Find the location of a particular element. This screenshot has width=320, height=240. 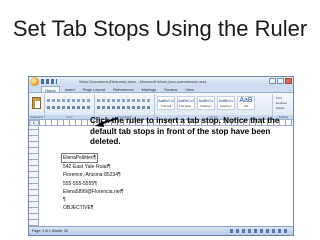

tab-references: References is located at coordinates (123, 89).